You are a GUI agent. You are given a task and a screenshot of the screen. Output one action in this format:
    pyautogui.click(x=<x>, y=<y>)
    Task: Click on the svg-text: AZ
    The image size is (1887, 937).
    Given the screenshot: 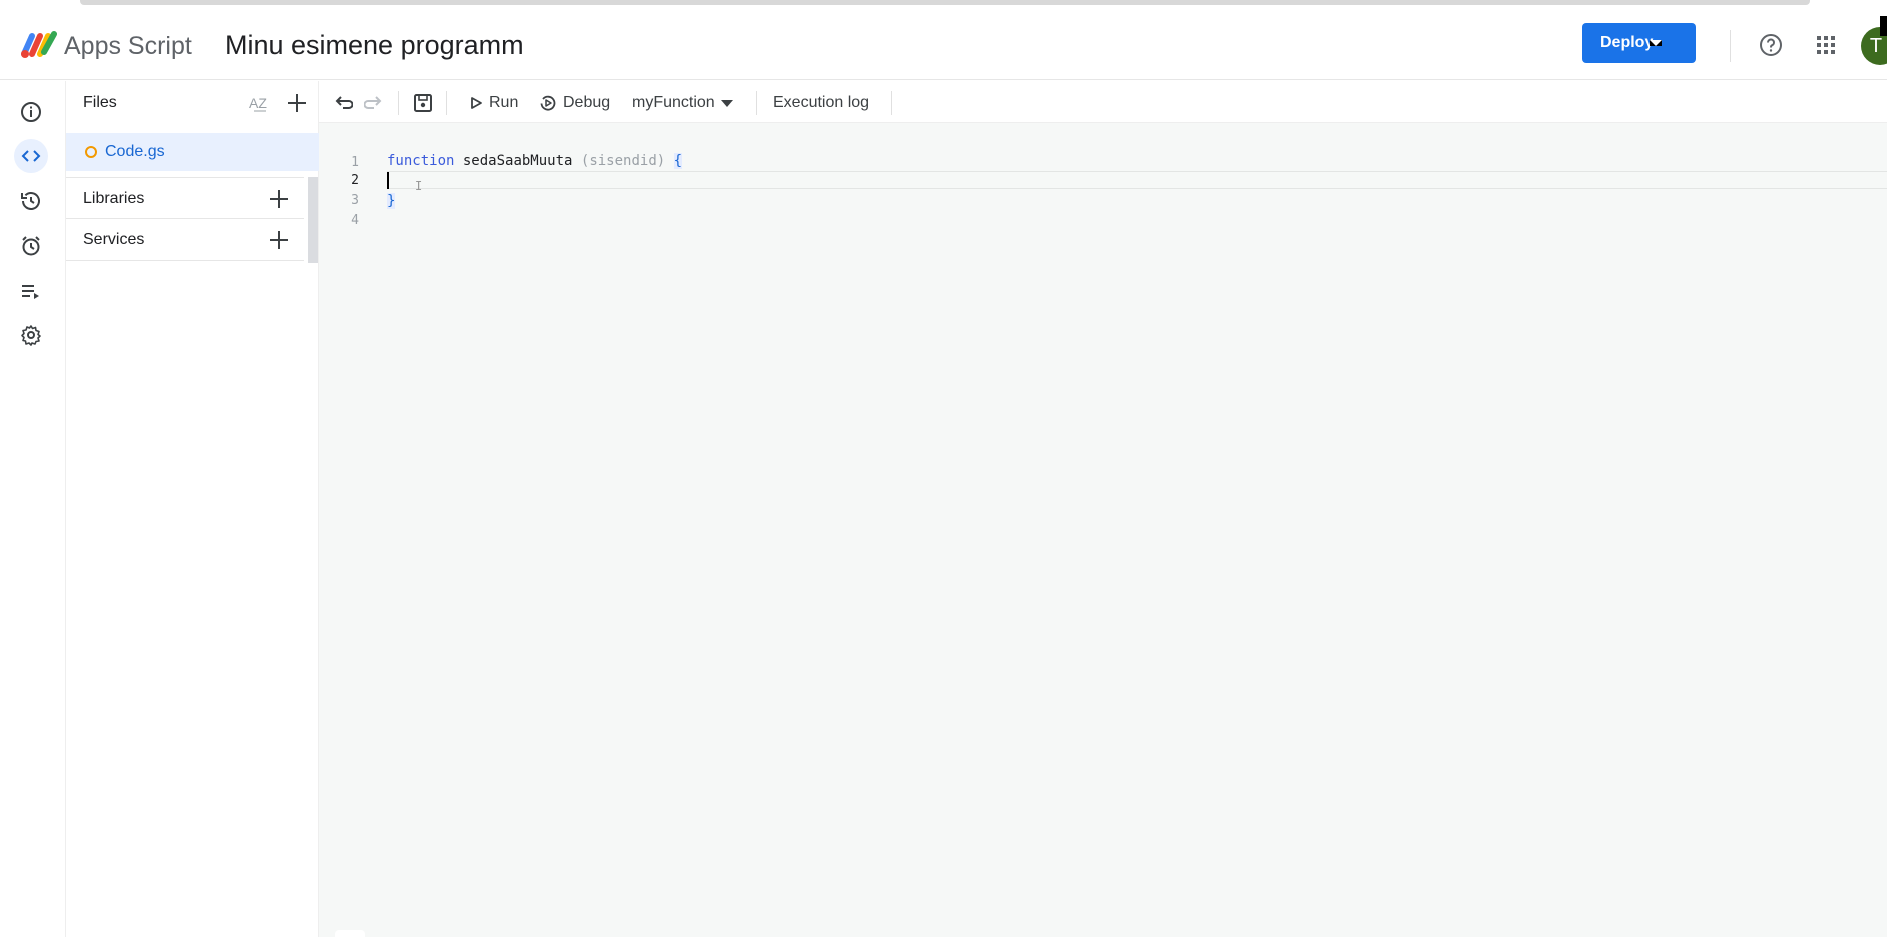 What is the action you would take?
    pyautogui.click(x=258, y=103)
    